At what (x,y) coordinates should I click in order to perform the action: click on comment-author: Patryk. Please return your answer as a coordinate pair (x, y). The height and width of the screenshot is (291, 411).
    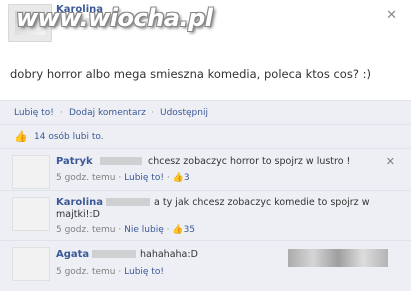
    Looking at the image, I should click on (74, 161).